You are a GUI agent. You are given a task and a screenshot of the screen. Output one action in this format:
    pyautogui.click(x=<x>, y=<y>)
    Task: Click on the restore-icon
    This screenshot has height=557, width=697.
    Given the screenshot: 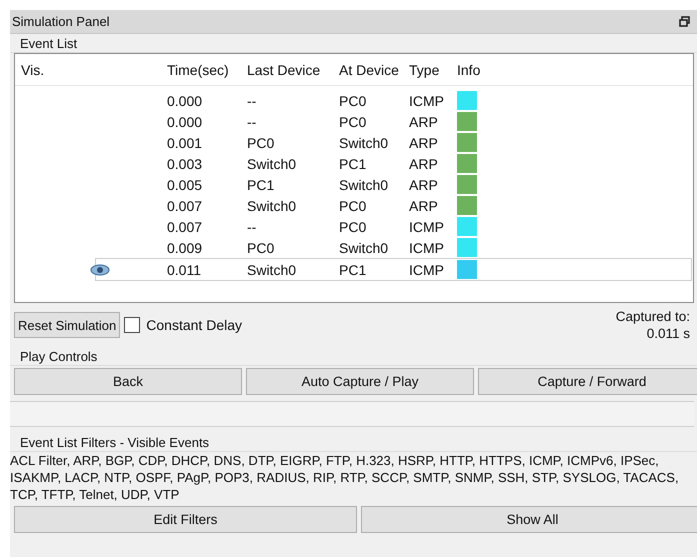 What is the action you would take?
    pyautogui.click(x=684, y=21)
    